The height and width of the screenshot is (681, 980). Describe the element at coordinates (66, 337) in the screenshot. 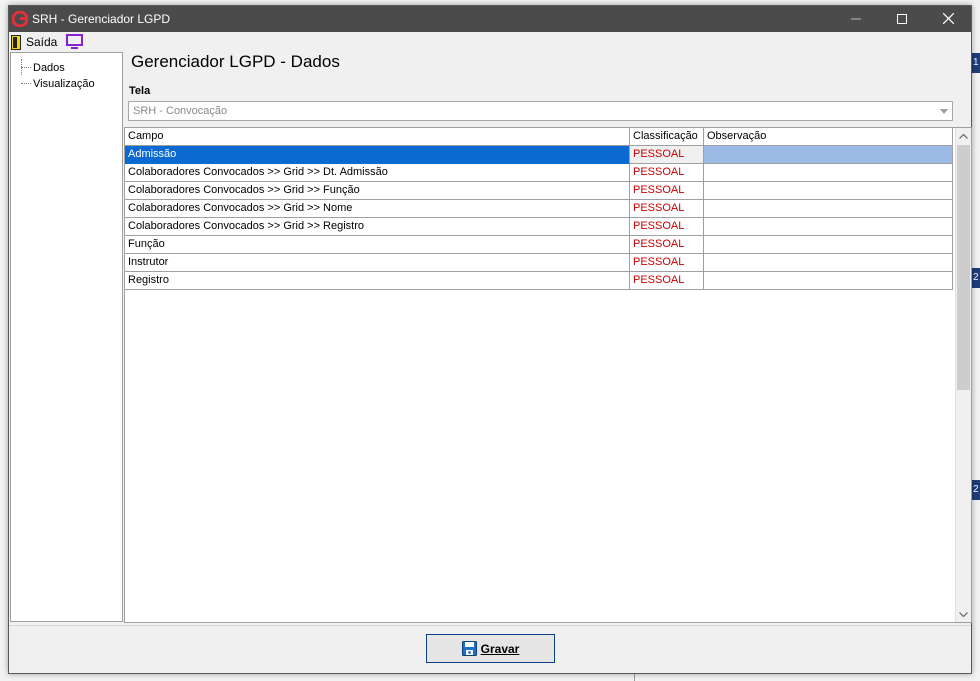

I see `navigation-tree: Dados Visualização` at that location.